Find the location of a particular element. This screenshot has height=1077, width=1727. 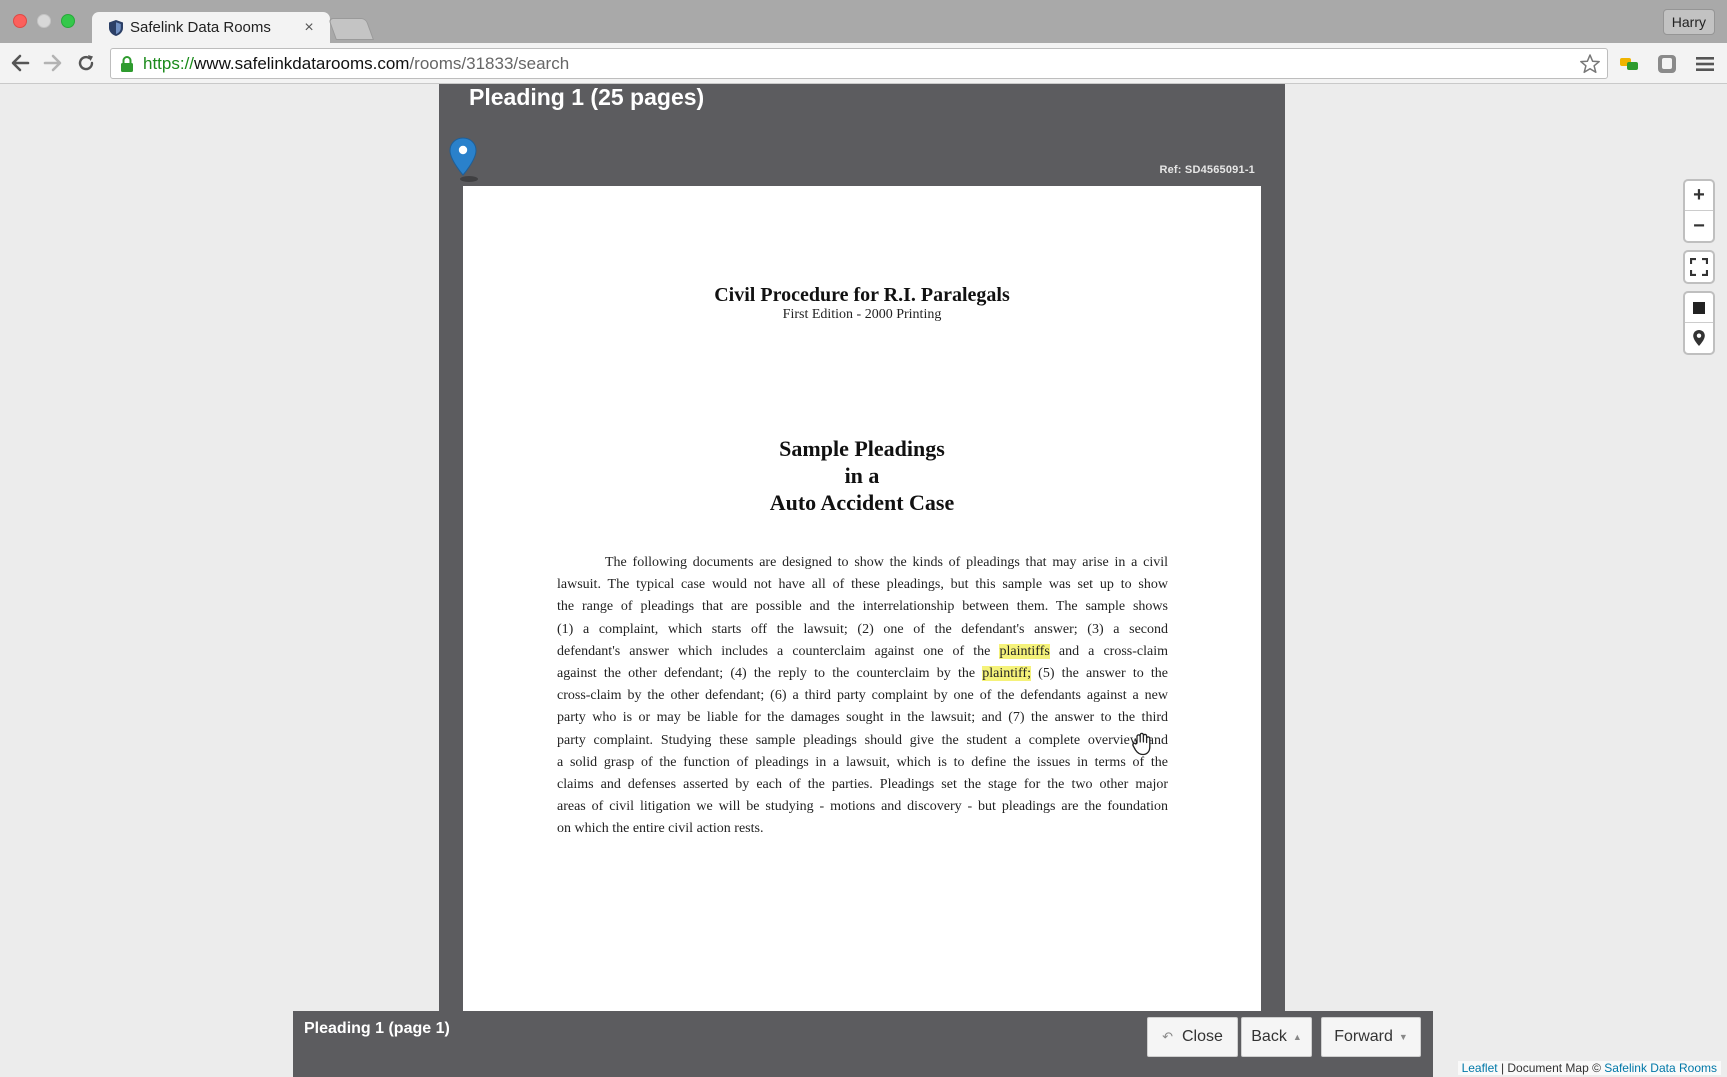

map-marker-icon is located at coordinates (465, 159).